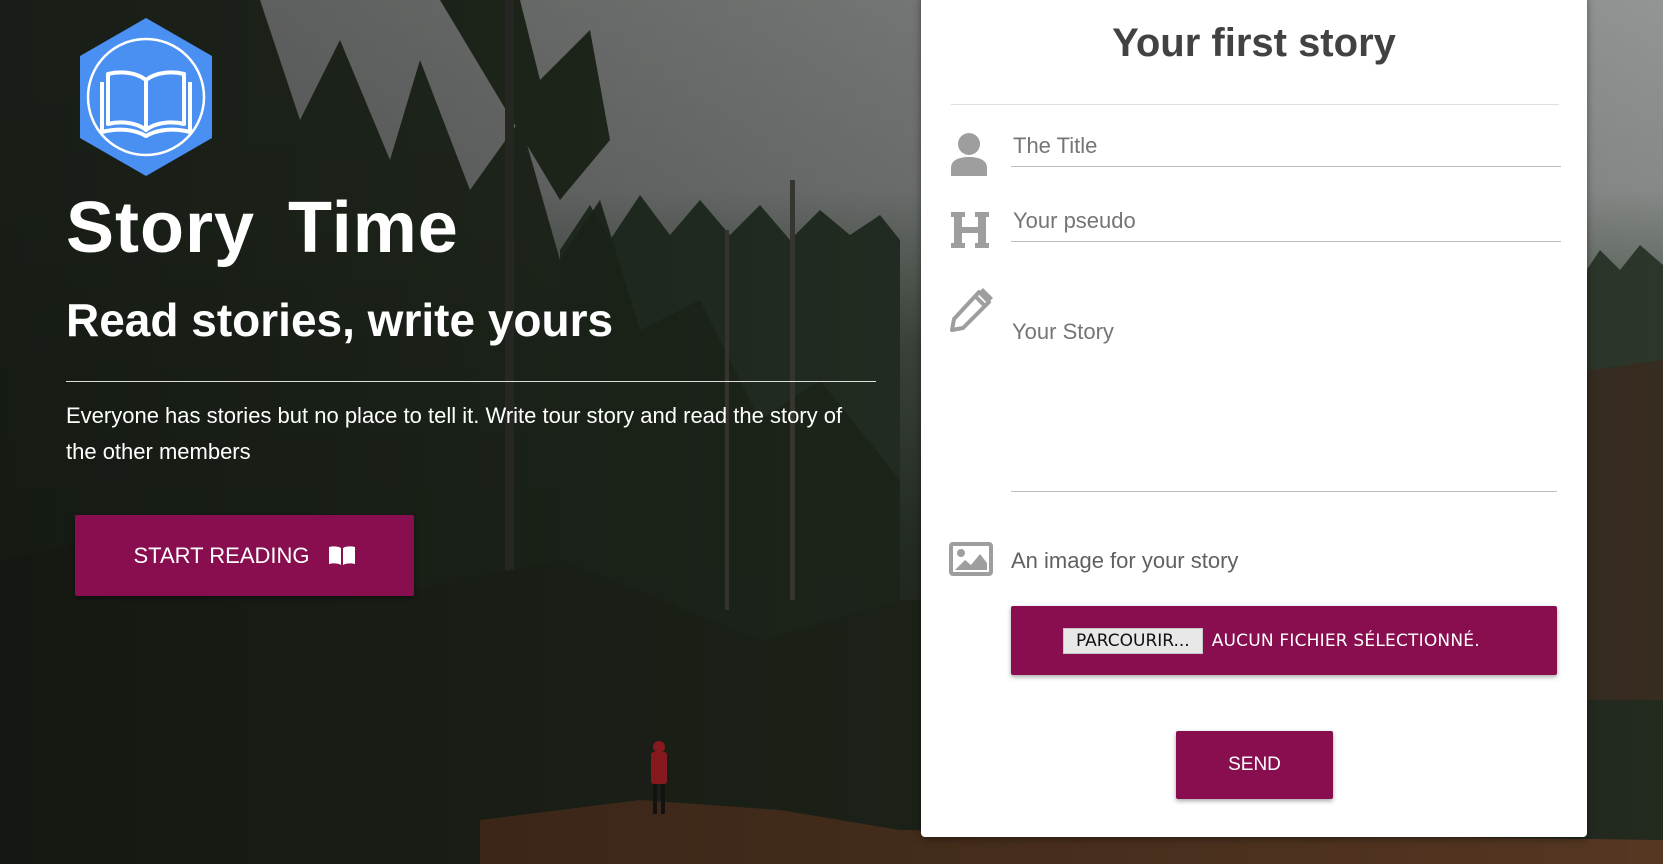  I want to click on file-upload-field: PARCOURIR... AUCUN FICHIER SÉLECTIONNÉ., so click(1284, 640).